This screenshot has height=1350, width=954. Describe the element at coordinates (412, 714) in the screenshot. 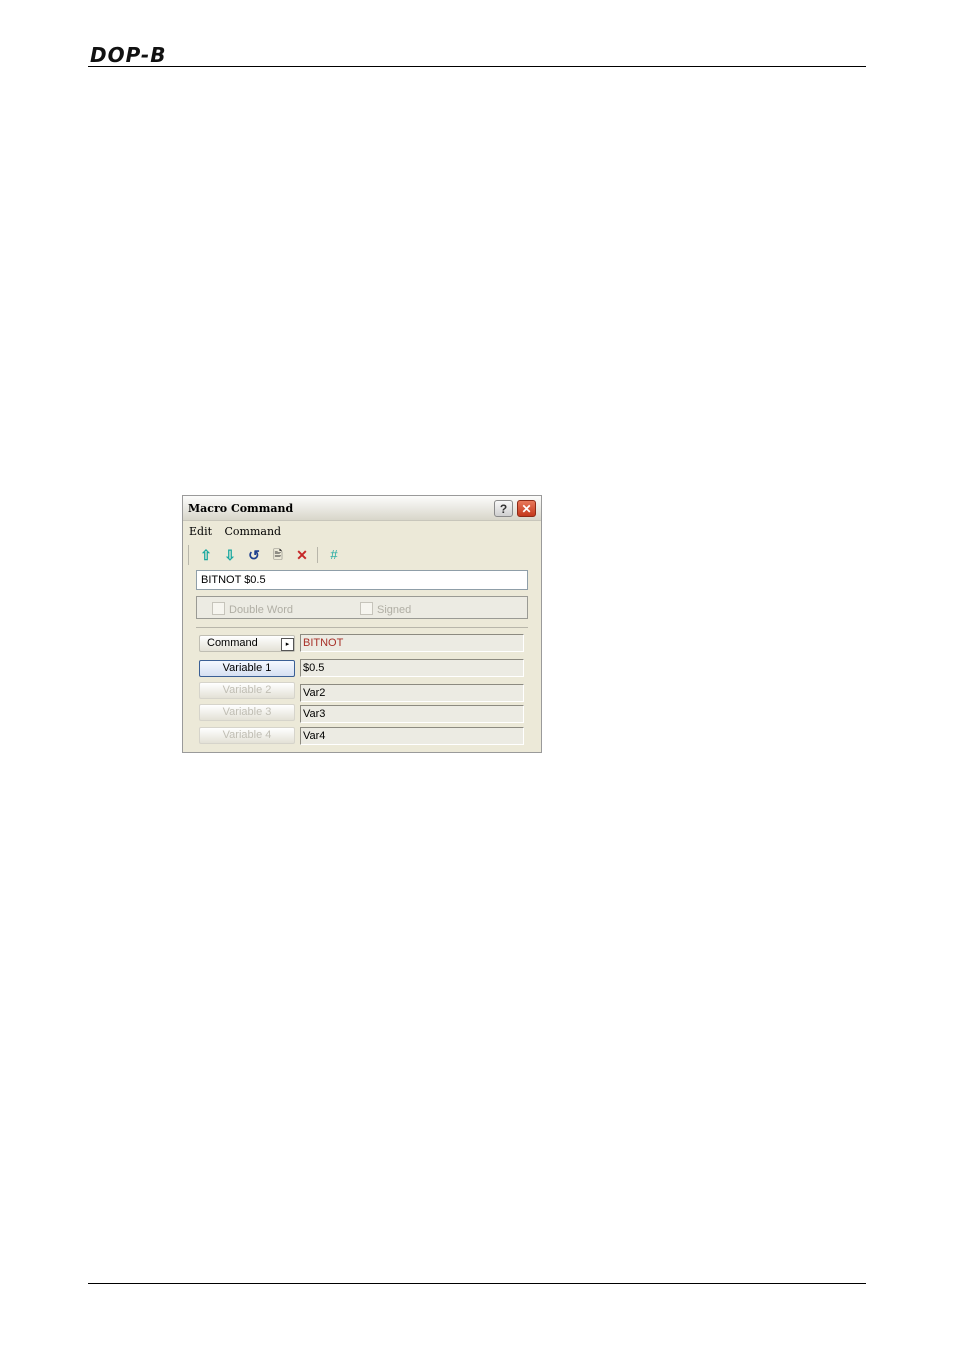

I see `variable-3-field: Var3` at that location.